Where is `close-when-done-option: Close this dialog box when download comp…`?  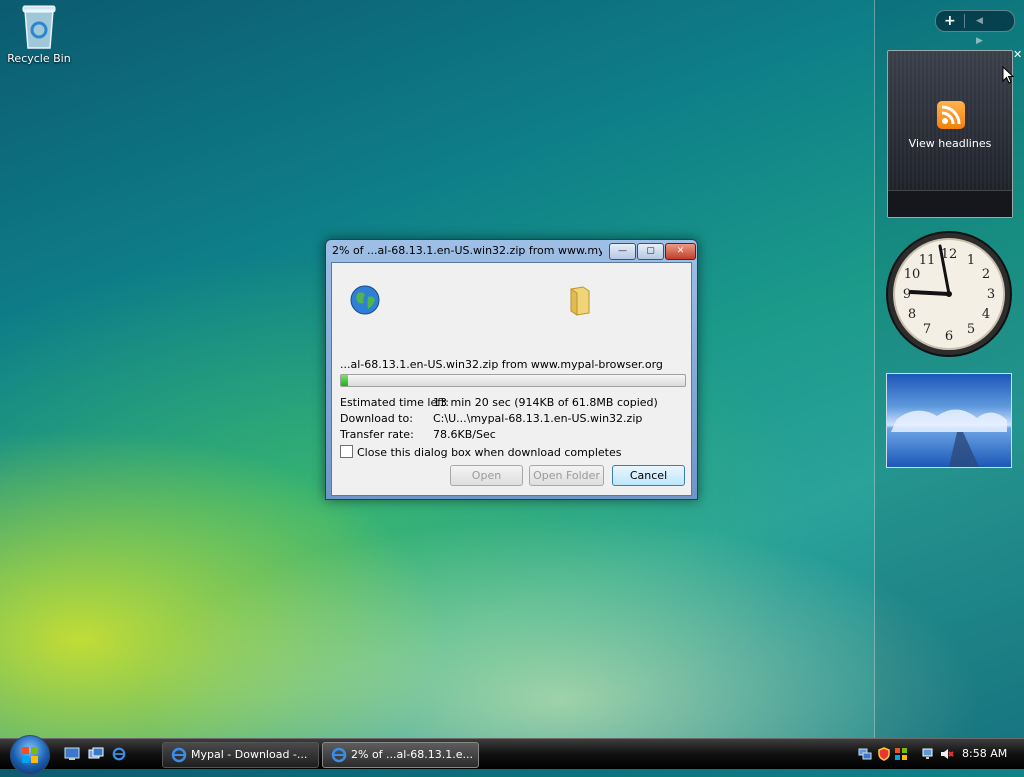 close-when-done-option: Close this dialog box when download comp… is located at coordinates (480, 452).